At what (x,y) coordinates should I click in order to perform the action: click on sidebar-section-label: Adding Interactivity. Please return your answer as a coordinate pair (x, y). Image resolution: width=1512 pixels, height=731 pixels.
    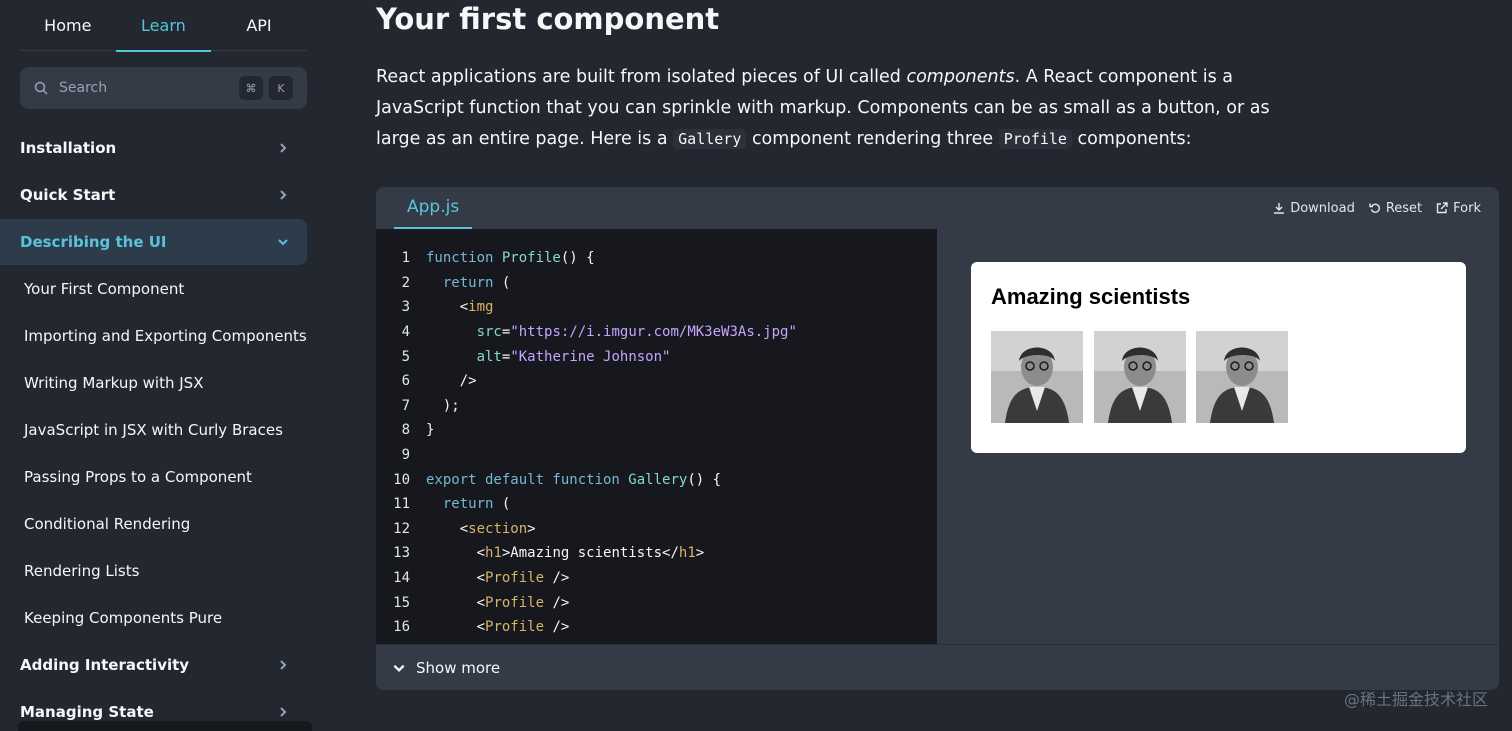
    Looking at the image, I should click on (105, 665).